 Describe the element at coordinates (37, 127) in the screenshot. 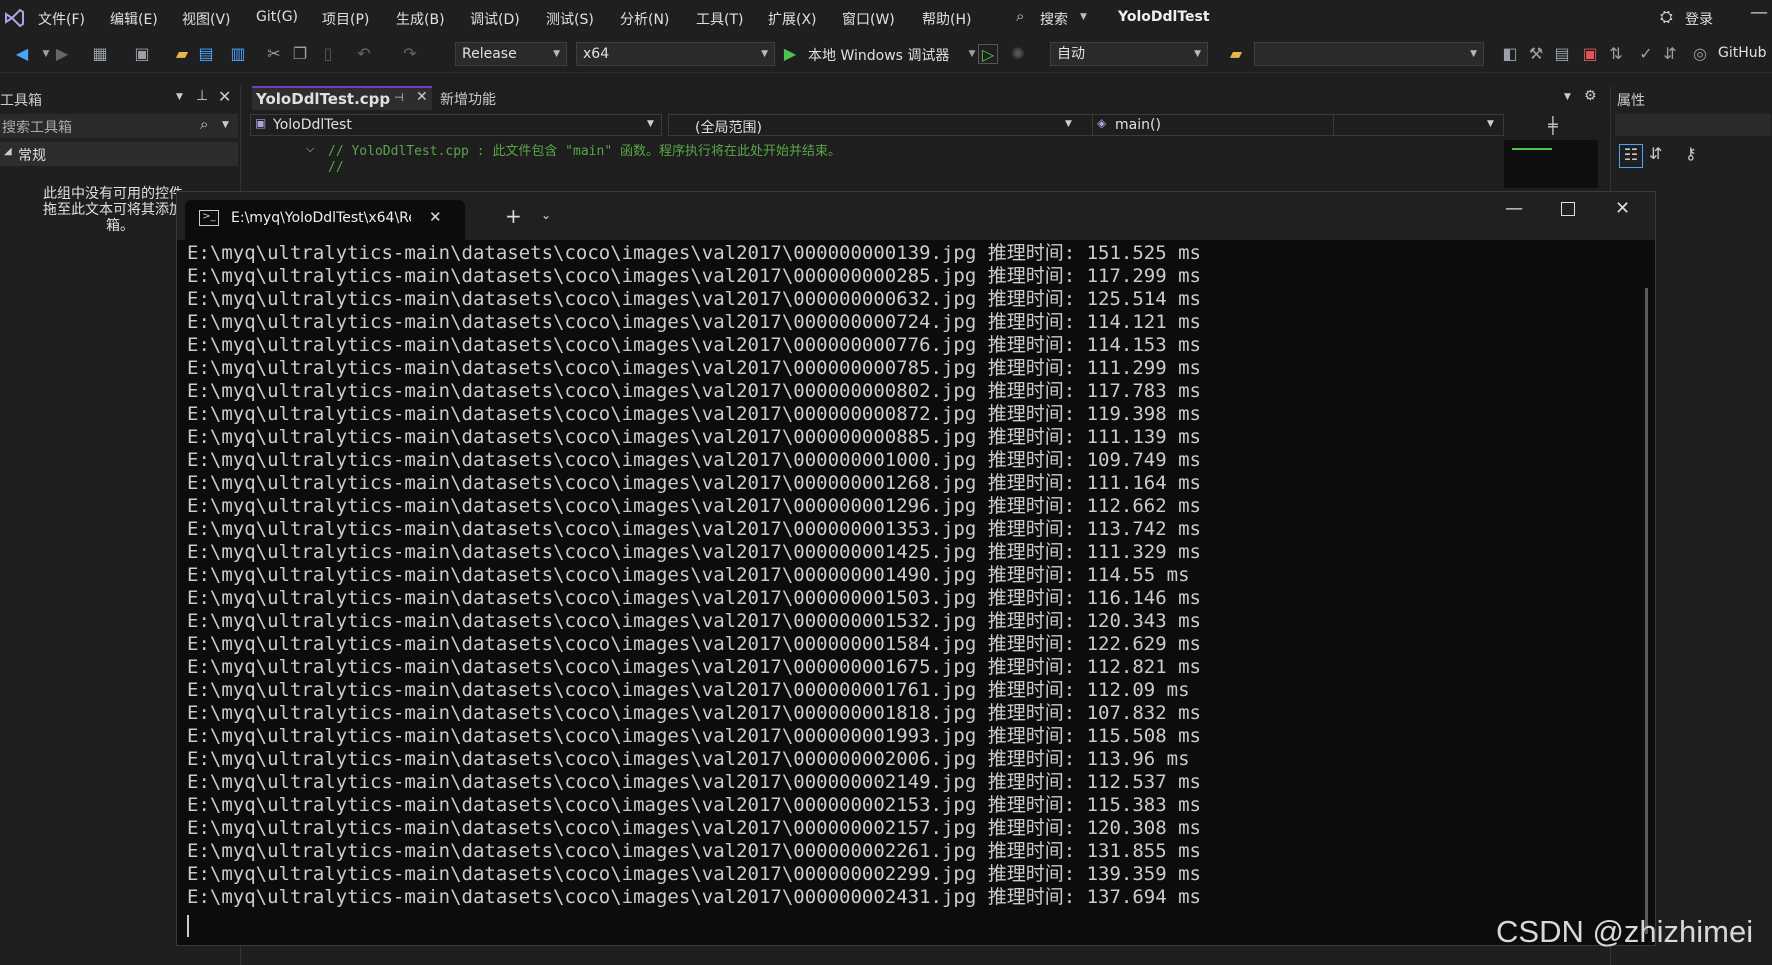

I see `toolbox-search-input: 搜索工具箱` at that location.